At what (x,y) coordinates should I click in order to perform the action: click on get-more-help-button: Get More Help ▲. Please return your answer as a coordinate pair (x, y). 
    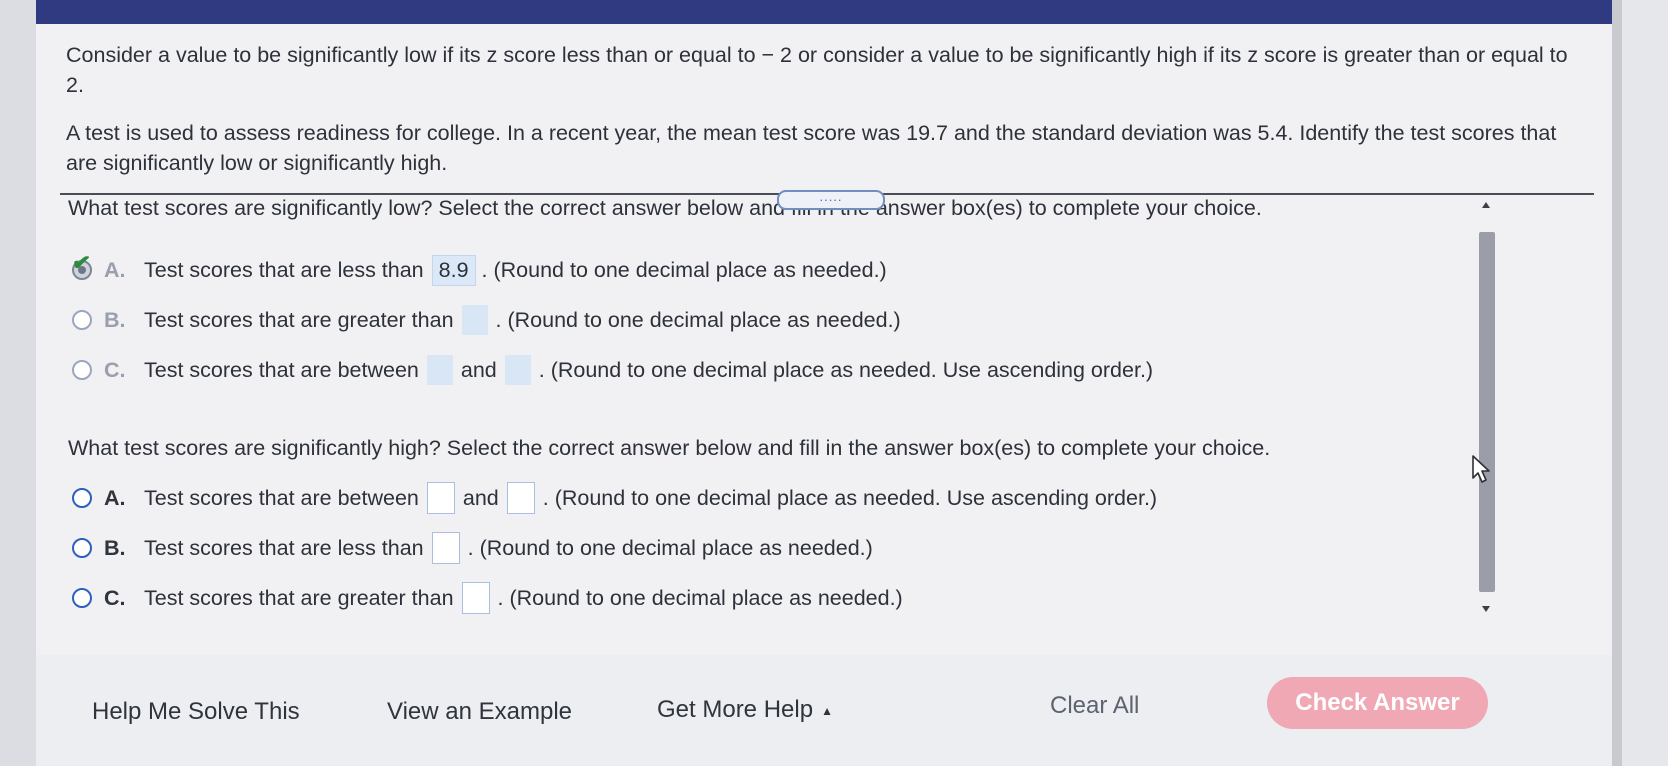
    Looking at the image, I should click on (745, 710).